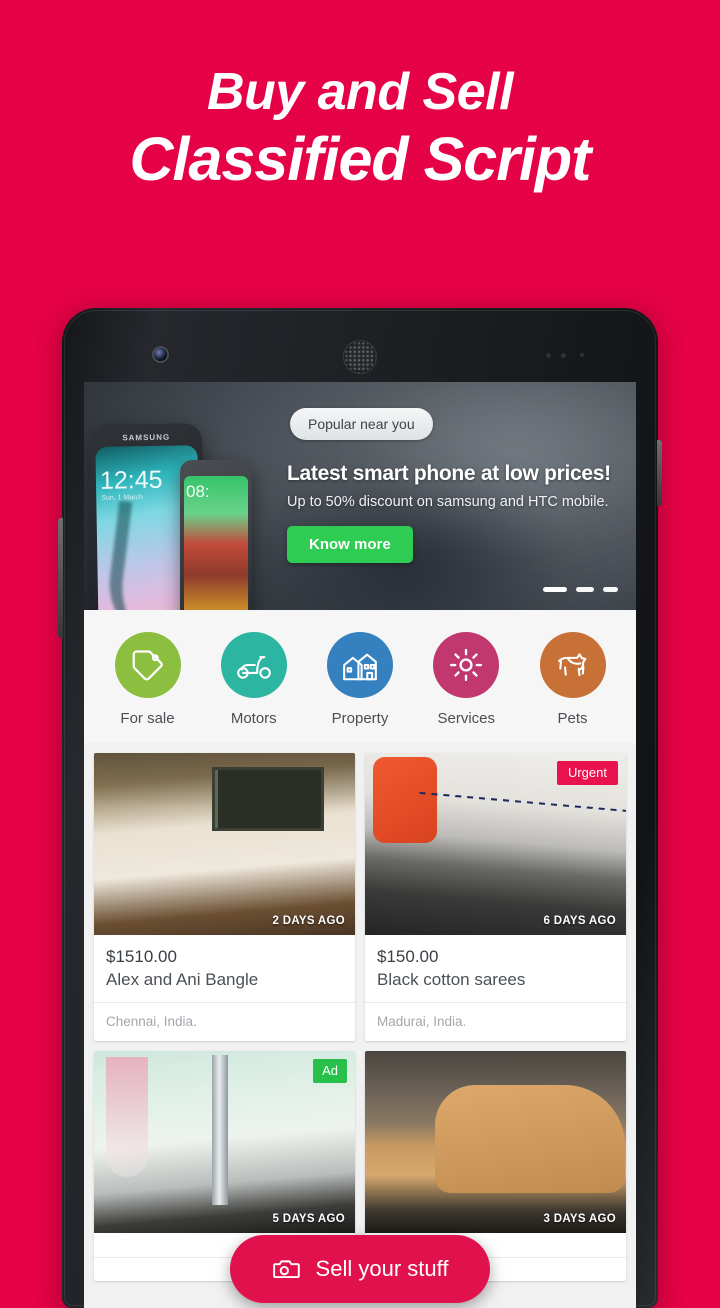 This screenshot has width=720, height=1308. What do you see at coordinates (360, 718) in the screenshot?
I see `category-label: Property` at bounding box center [360, 718].